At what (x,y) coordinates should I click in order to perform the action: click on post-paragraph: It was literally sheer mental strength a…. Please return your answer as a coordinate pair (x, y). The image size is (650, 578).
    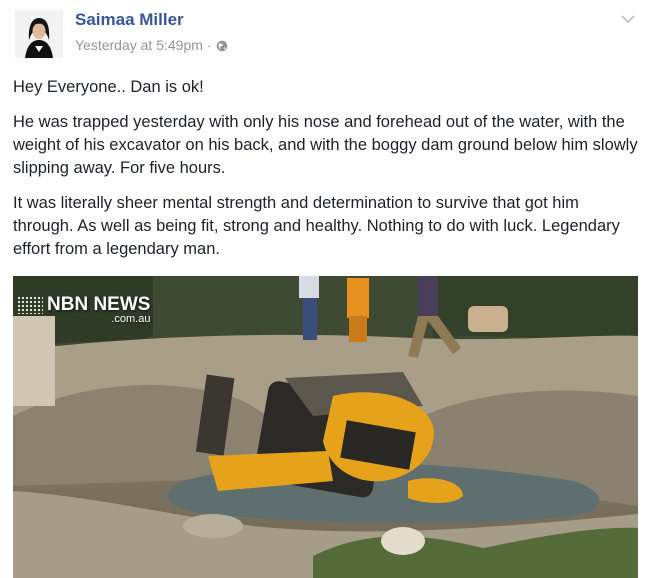
    Looking at the image, I should click on (316, 226).